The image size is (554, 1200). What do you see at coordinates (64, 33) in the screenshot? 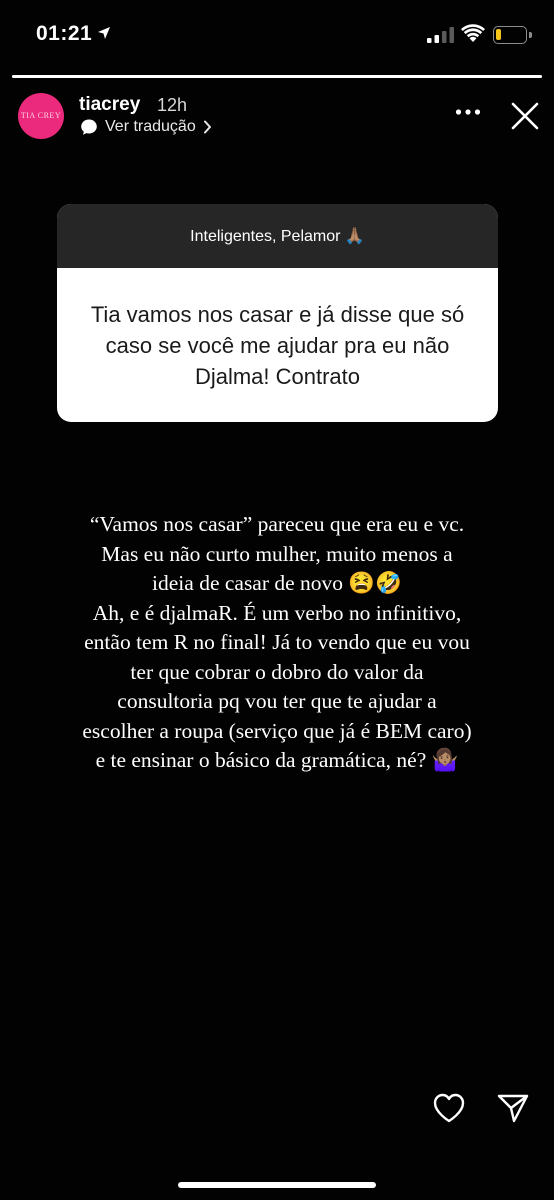
I see `status-time: 01:21` at bounding box center [64, 33].